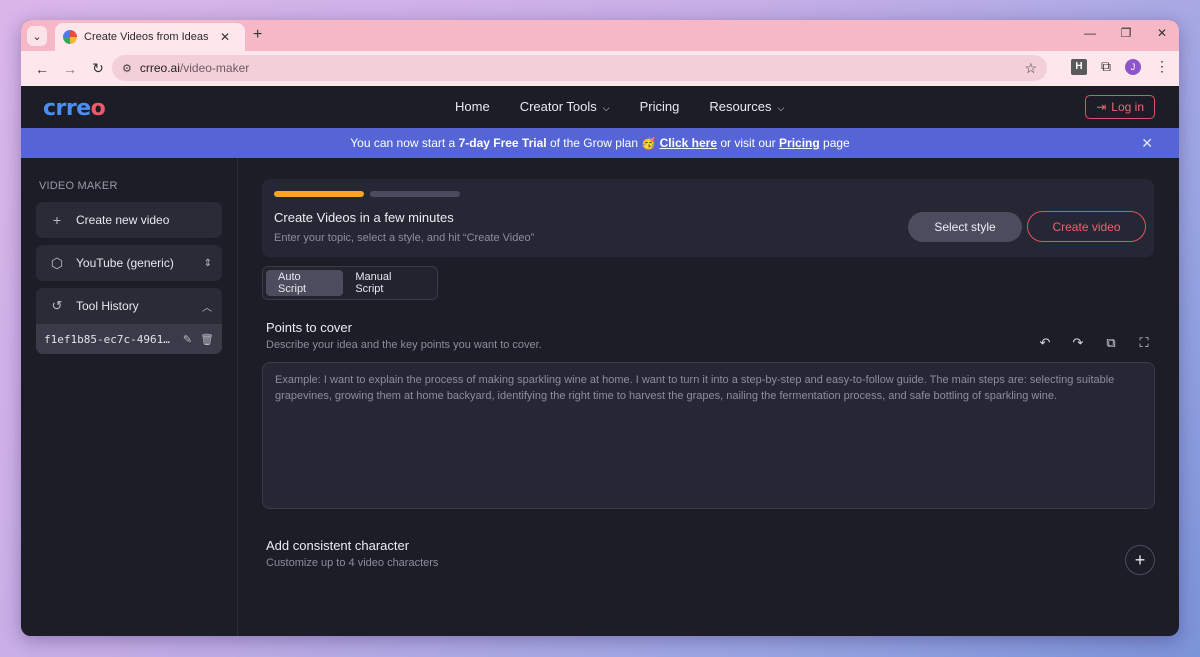 The height and width of the screenshot is (657, 1200). I want to click on browser-tab: Create Videos from Ideas in Minutes ✕, so click(150, 37).